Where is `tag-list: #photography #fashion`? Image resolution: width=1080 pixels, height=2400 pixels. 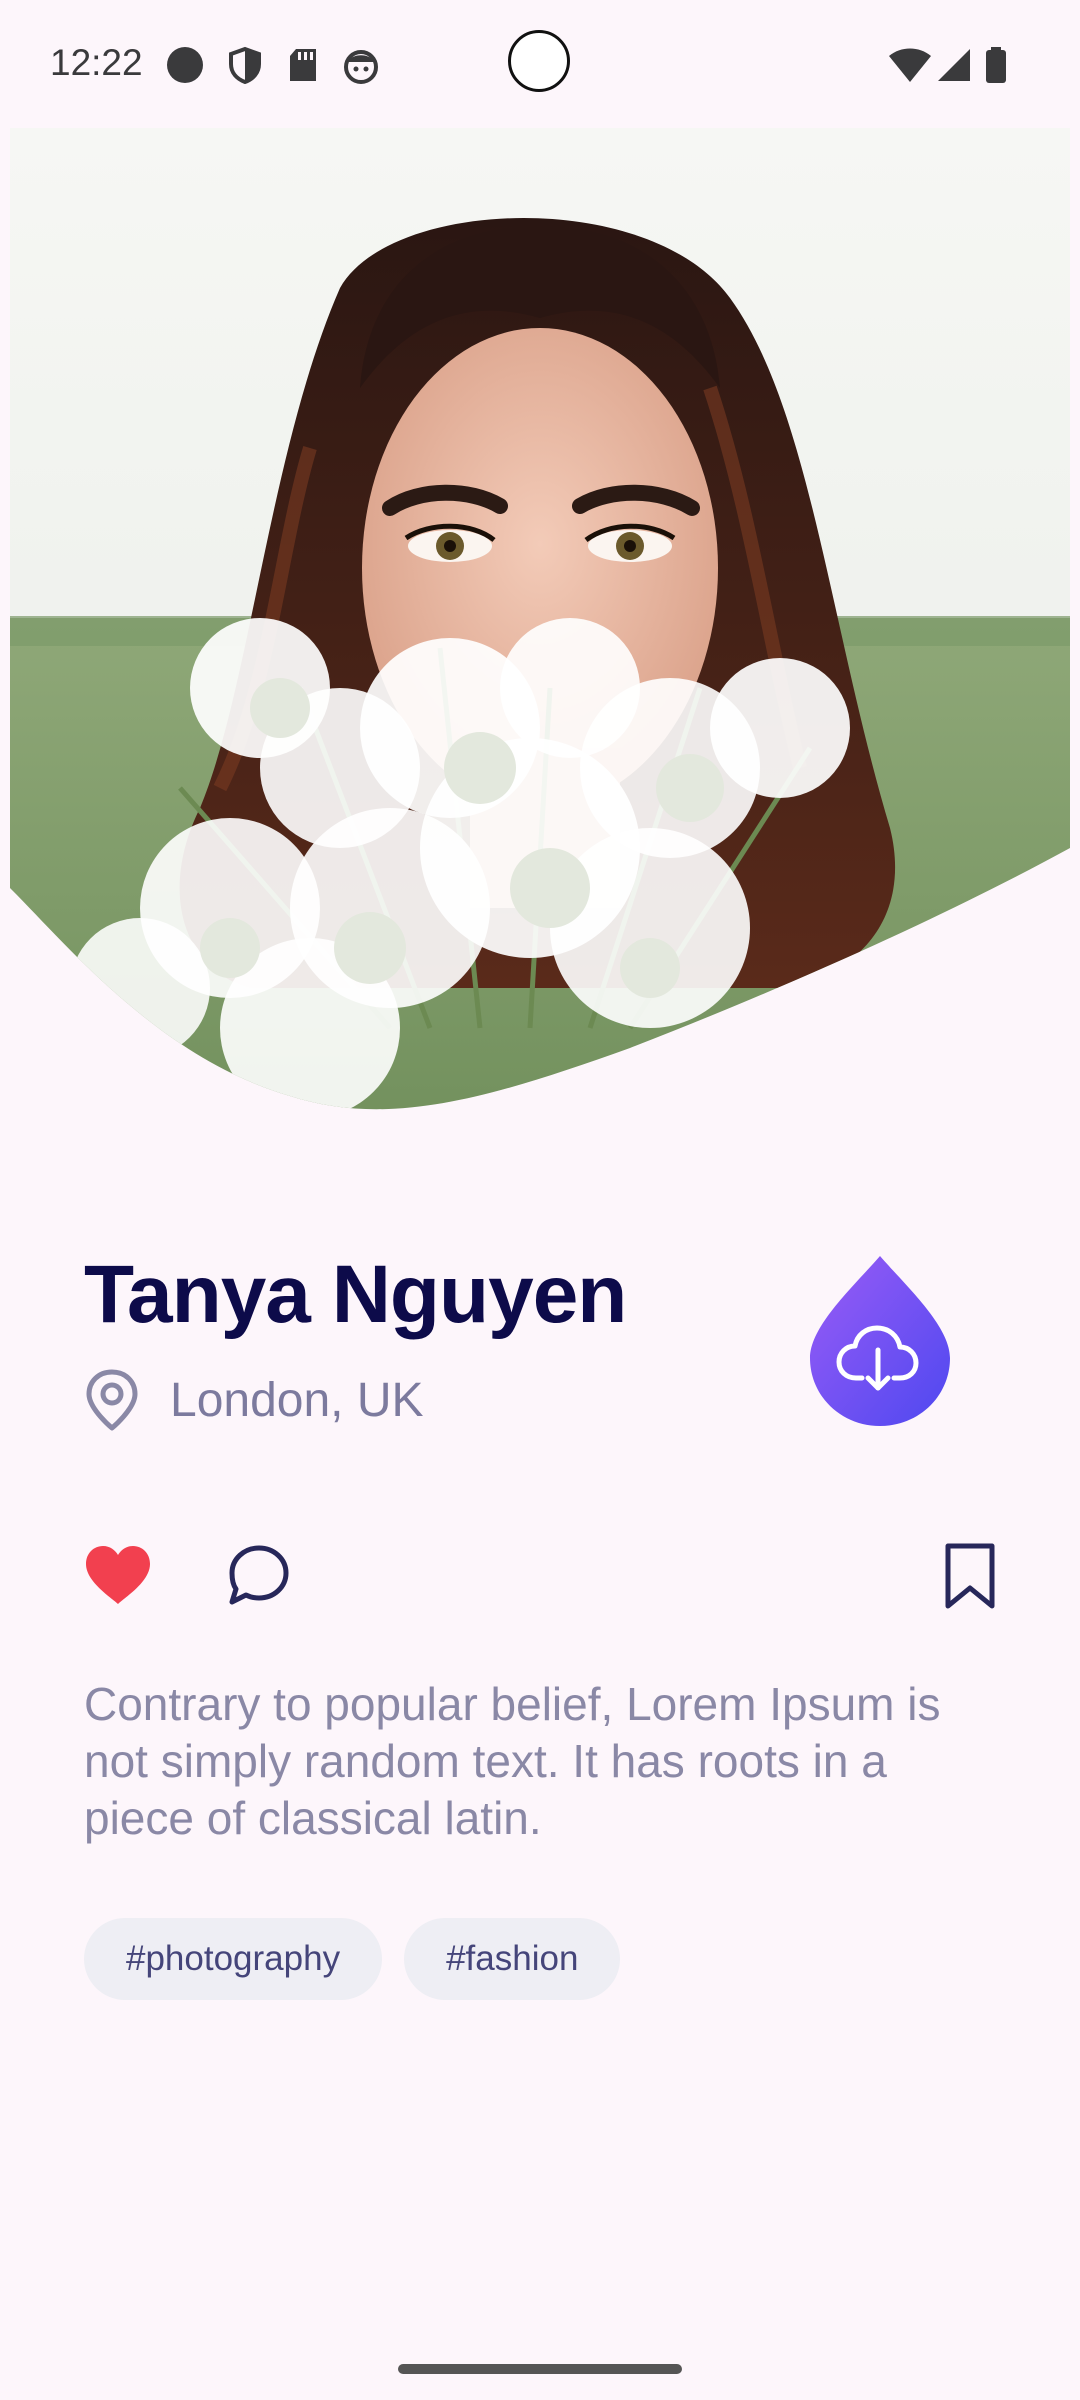 tag-list: #photography #fashion is located at coordinates (352, 1959).